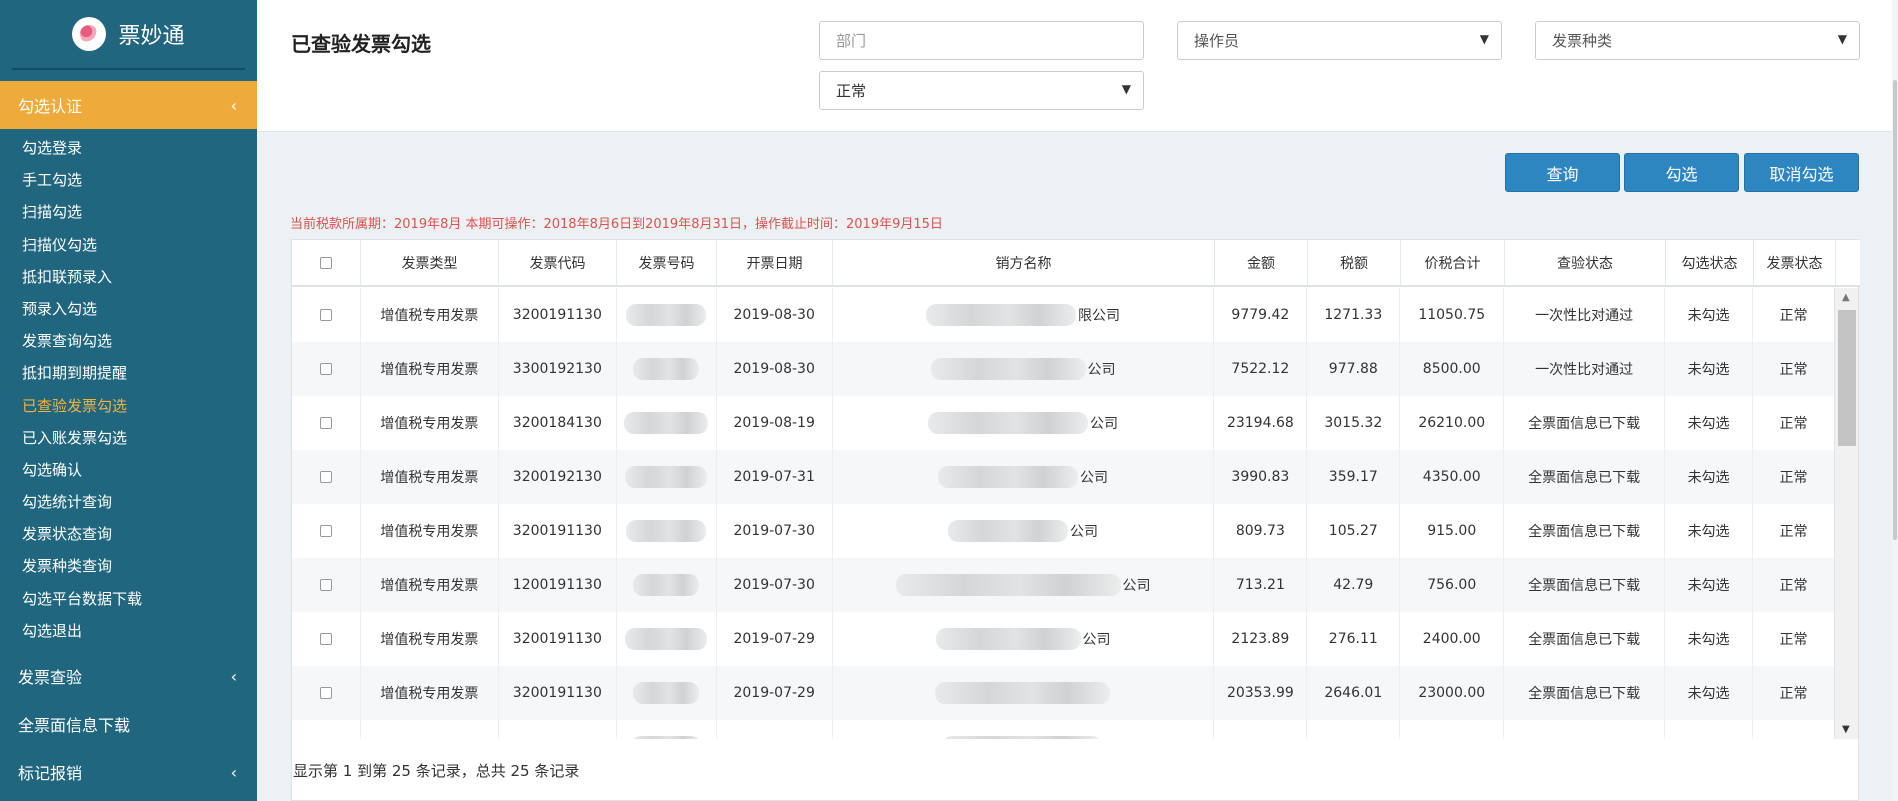  Describe the element at coordinates (128, 148) in the screenshot. I see `sidebar-item: 勾选登录` at that location.